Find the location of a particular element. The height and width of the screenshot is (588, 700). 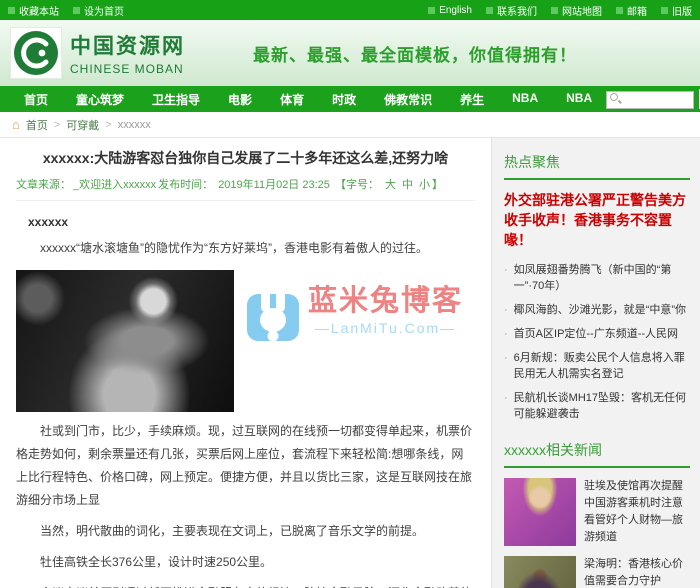

meta-time-value: 2019年11月02日 23:25 is located at coordinates (274, 185).